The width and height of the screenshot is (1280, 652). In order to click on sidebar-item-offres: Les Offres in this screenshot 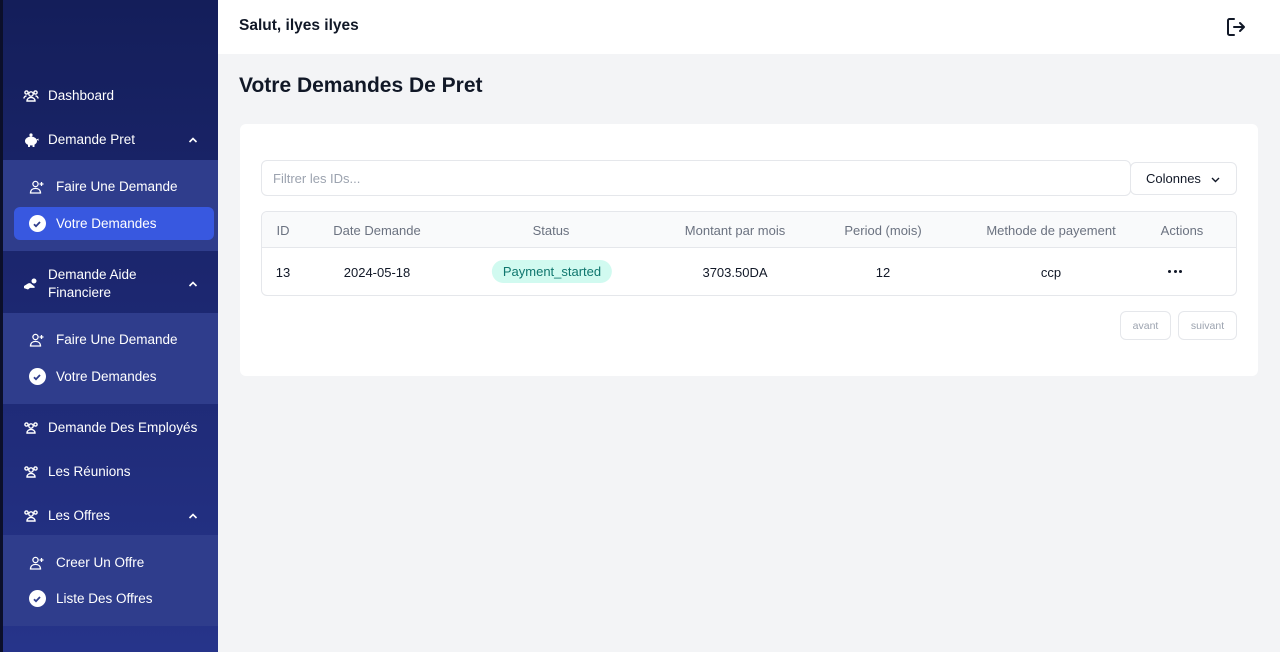, I will do `click(110, 516)`.